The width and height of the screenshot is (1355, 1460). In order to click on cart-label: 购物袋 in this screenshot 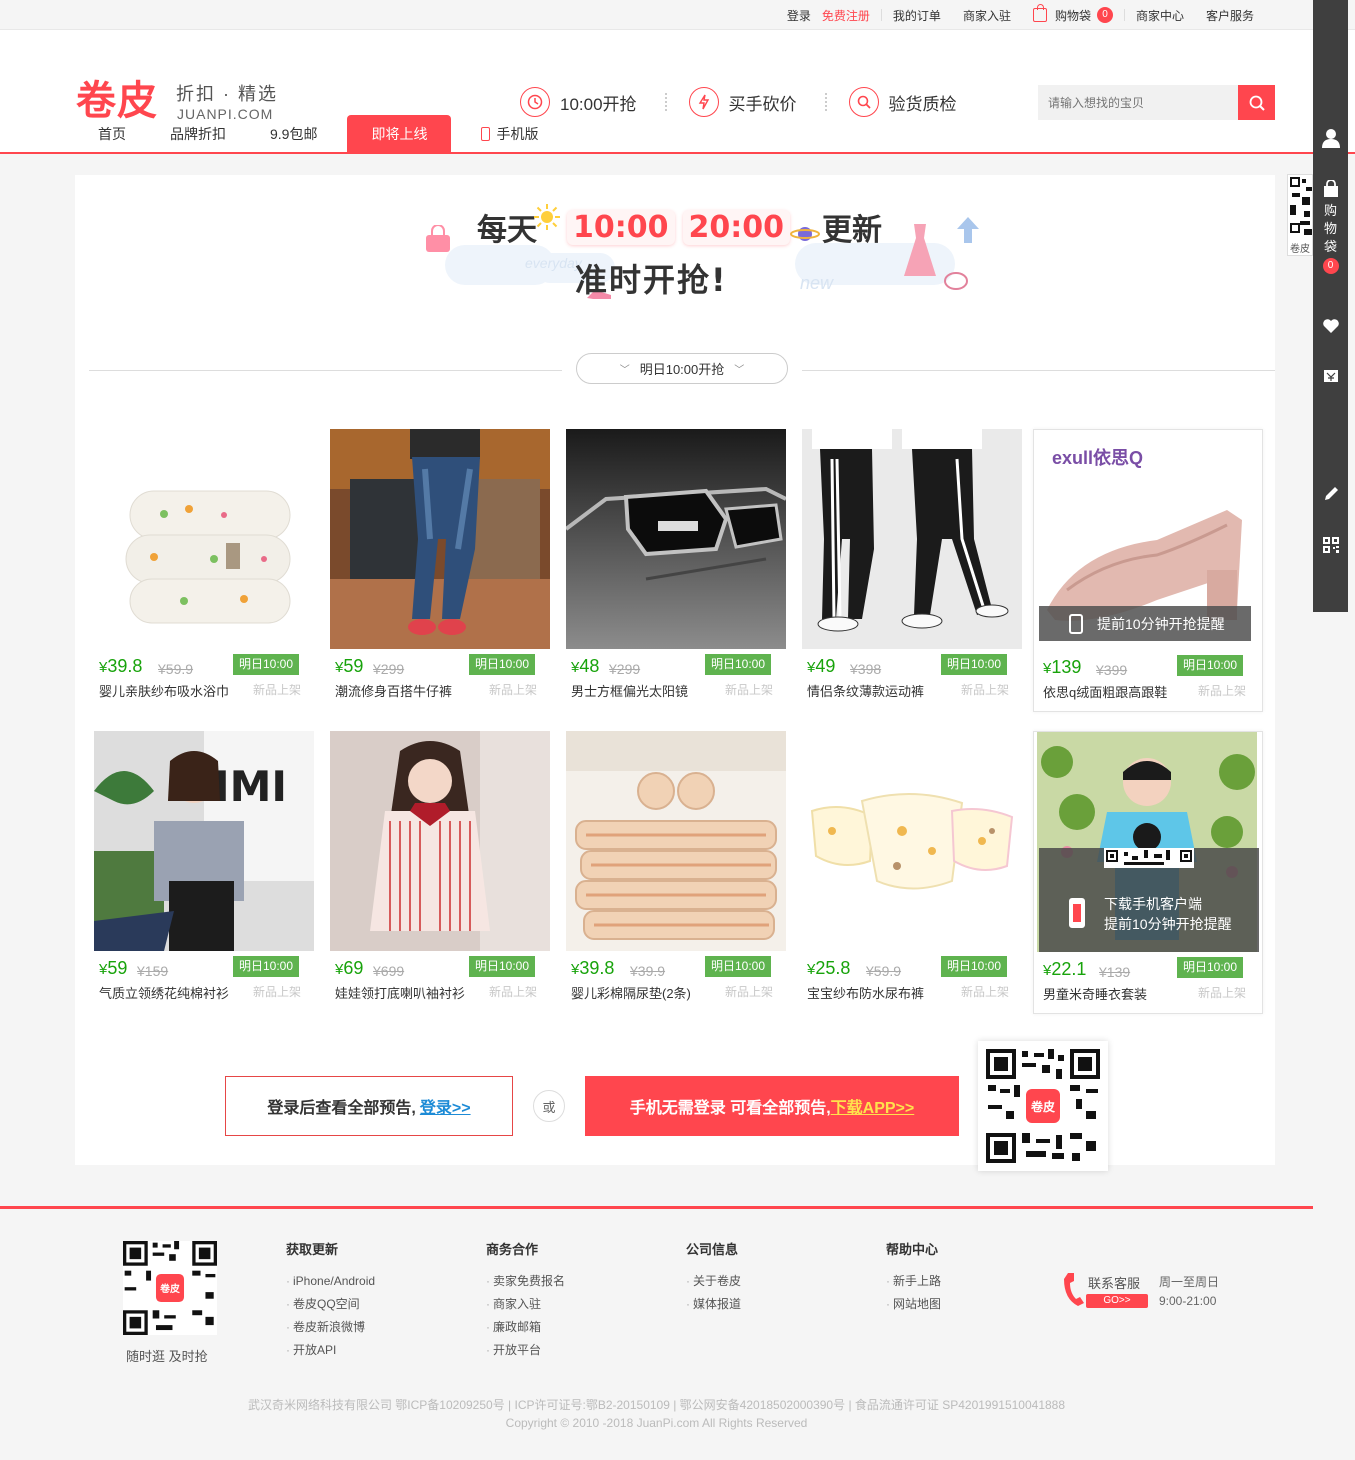, I will do `click(1072, 15)`.